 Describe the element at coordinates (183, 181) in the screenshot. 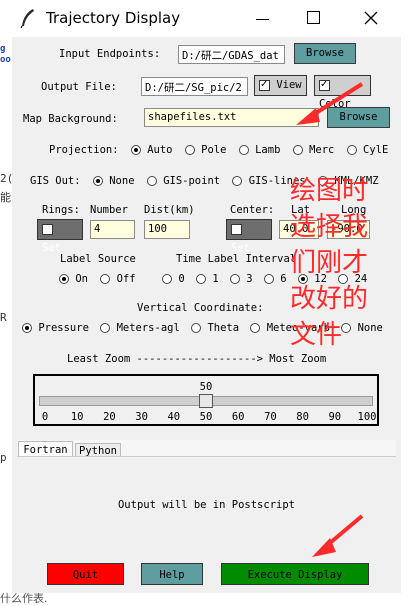

I see `gis-point-option: GIS-point` at that location.